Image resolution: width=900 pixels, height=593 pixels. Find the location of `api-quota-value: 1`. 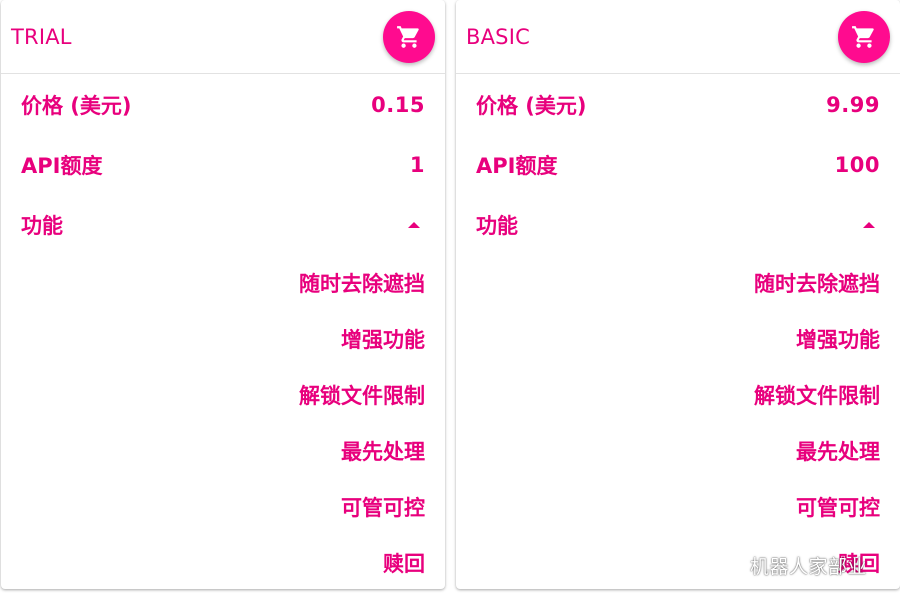

api-quota-value: 1 is located at coordinates (417, 165).